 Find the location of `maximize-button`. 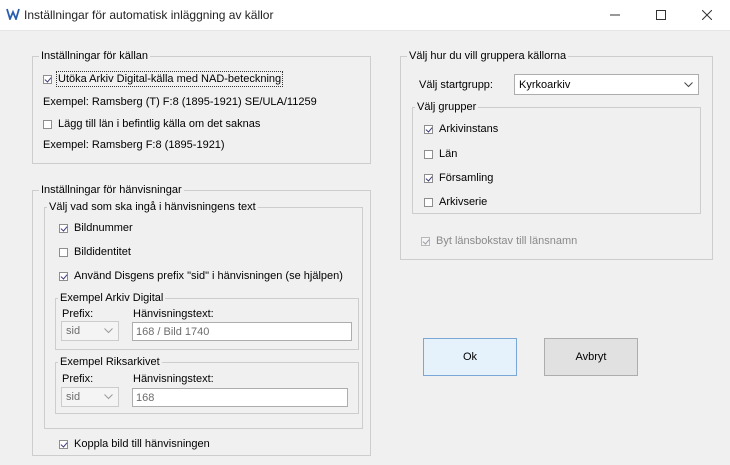

maximize-button is located at coordinates (661, 15).